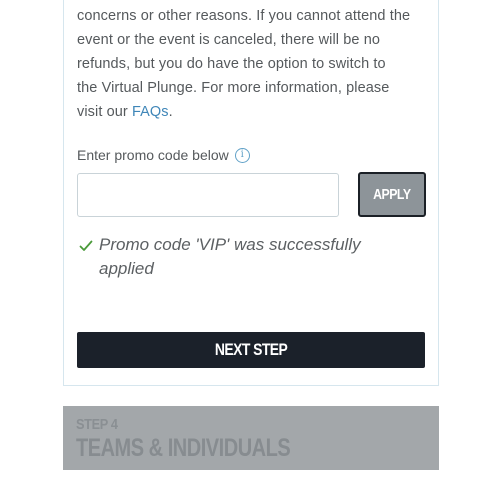  I want to click on next-step-button: NEXT STEP, so click(251, 350).